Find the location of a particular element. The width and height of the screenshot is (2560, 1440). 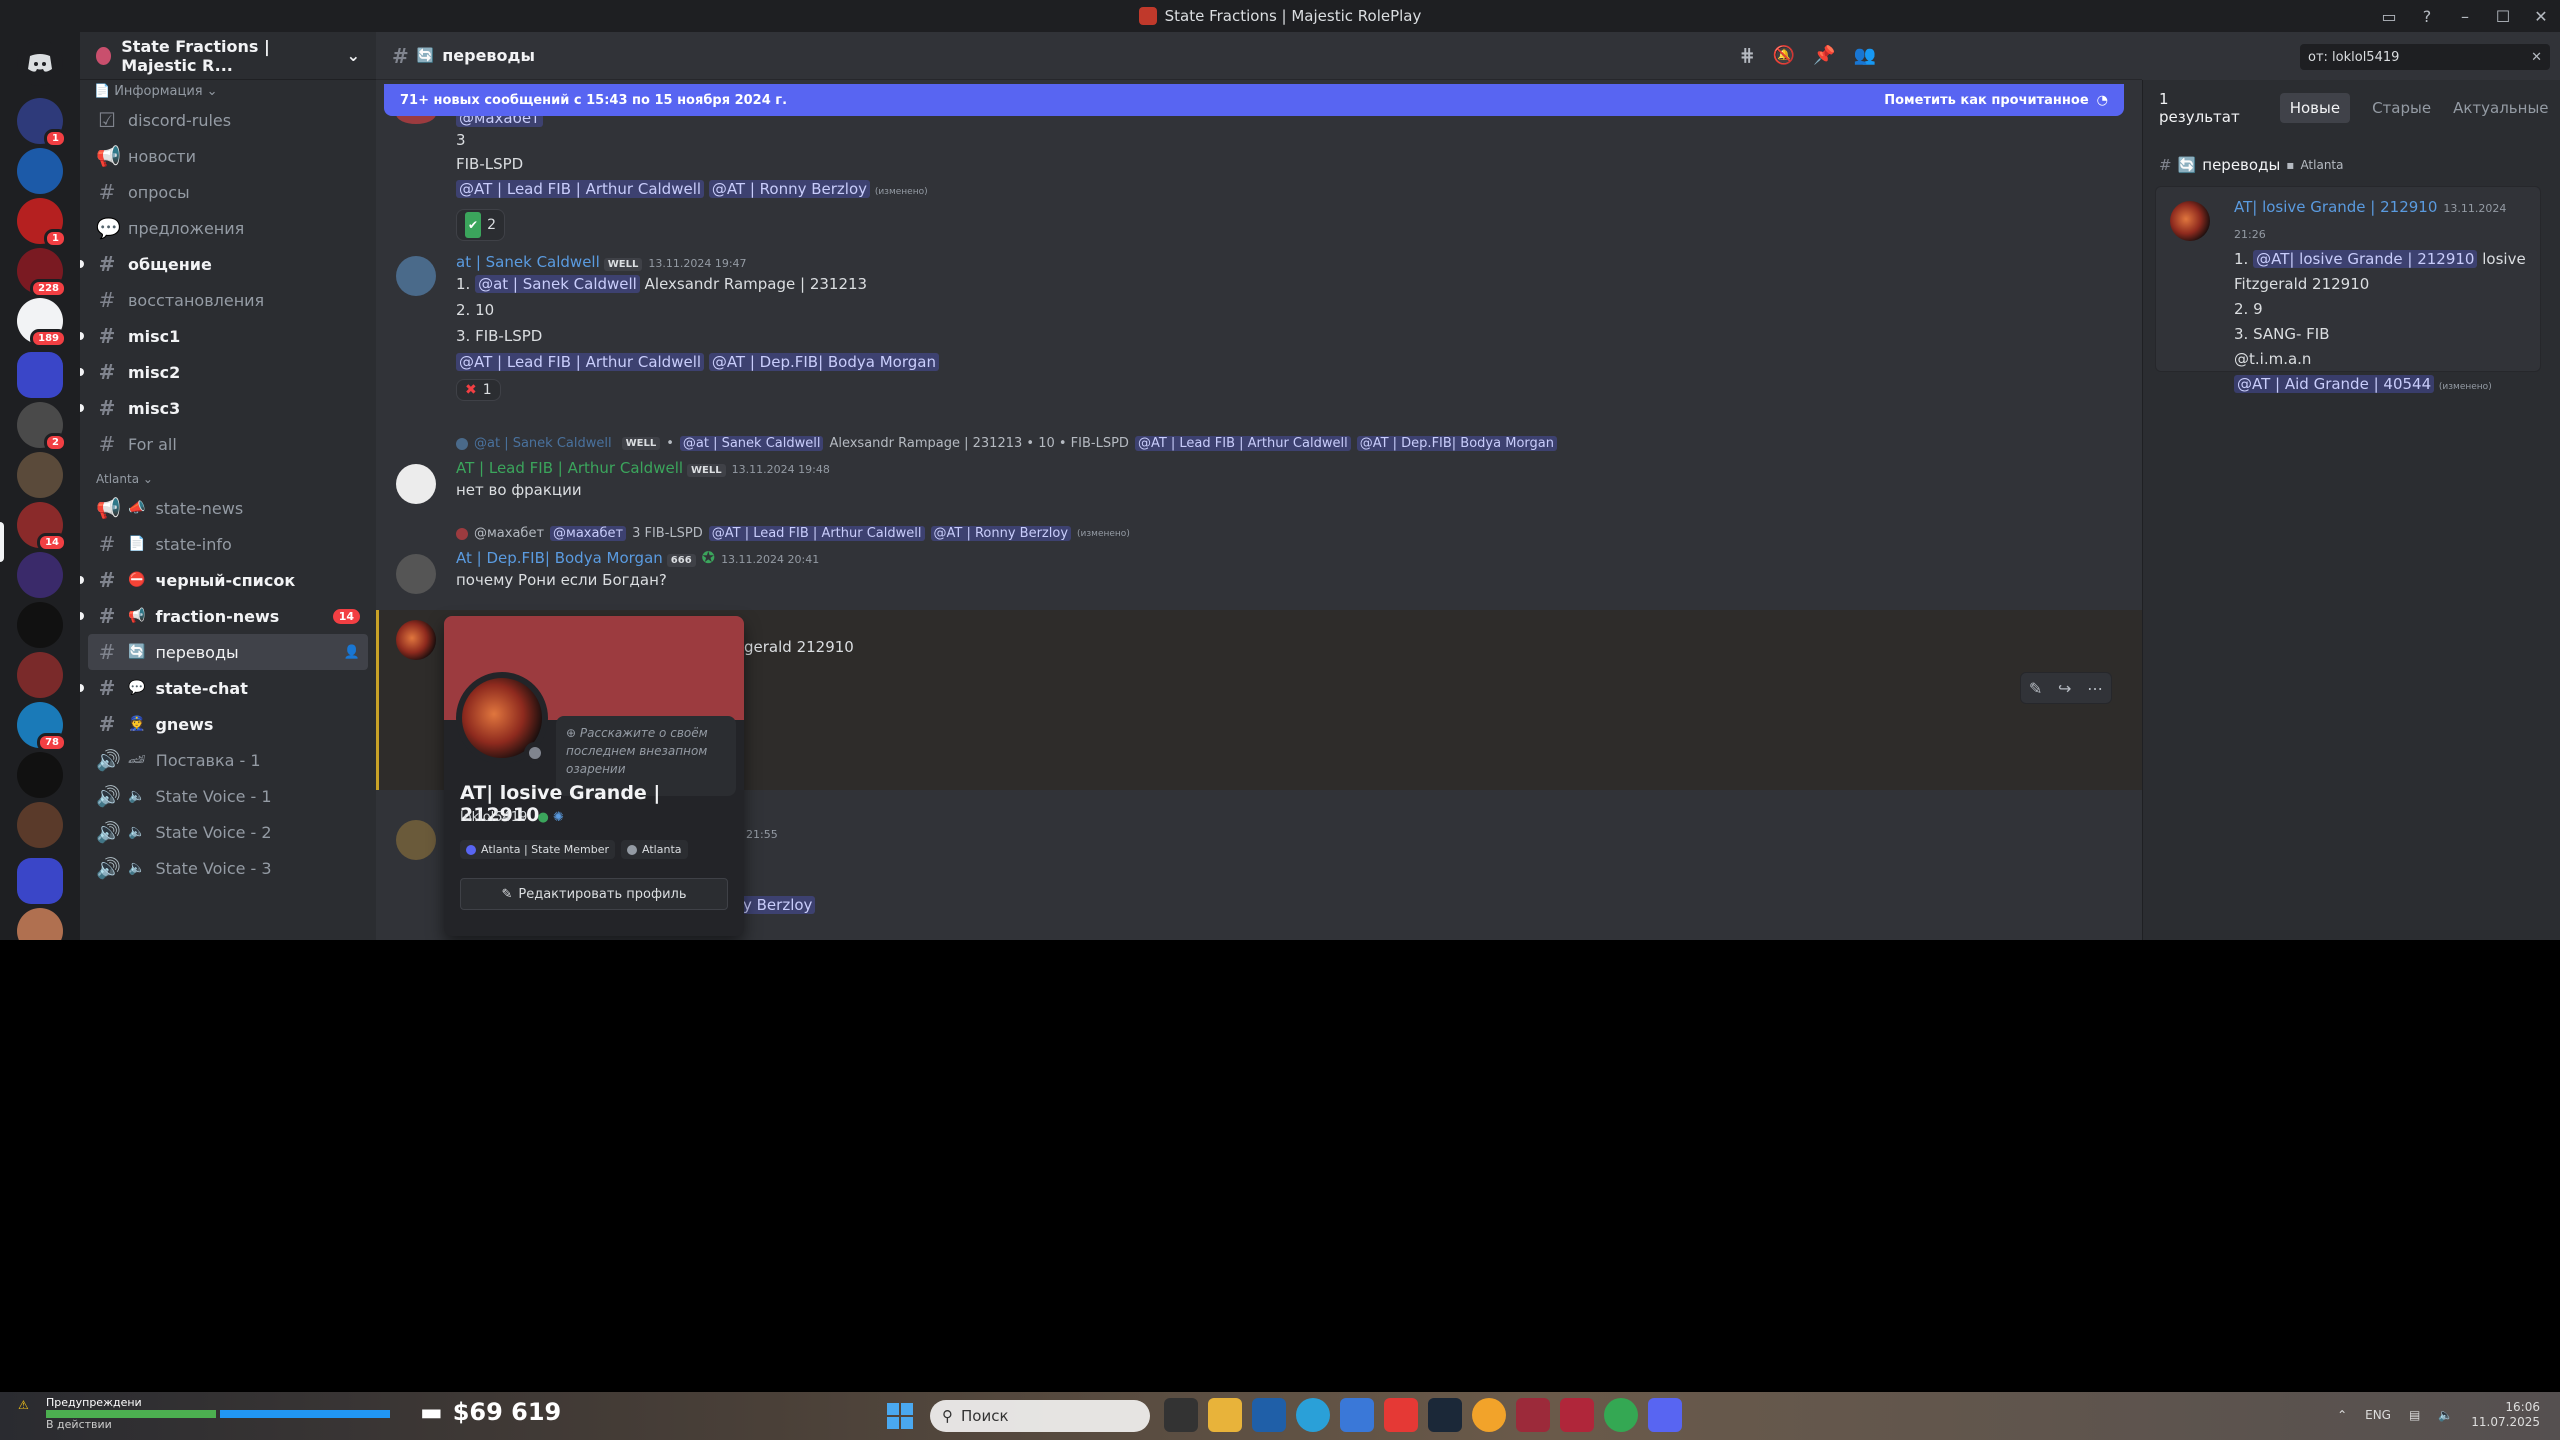

chevron-down-icon: ⌄ is located at coordinates (353, 55).